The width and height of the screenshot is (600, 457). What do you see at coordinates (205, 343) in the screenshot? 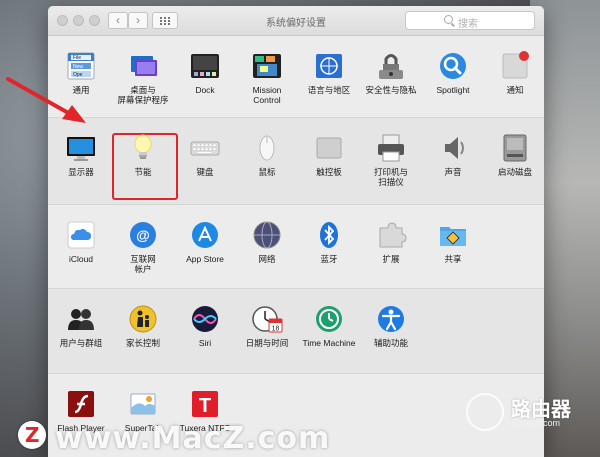
I see `pref-label: Siri` at bounding box center [205, 343].